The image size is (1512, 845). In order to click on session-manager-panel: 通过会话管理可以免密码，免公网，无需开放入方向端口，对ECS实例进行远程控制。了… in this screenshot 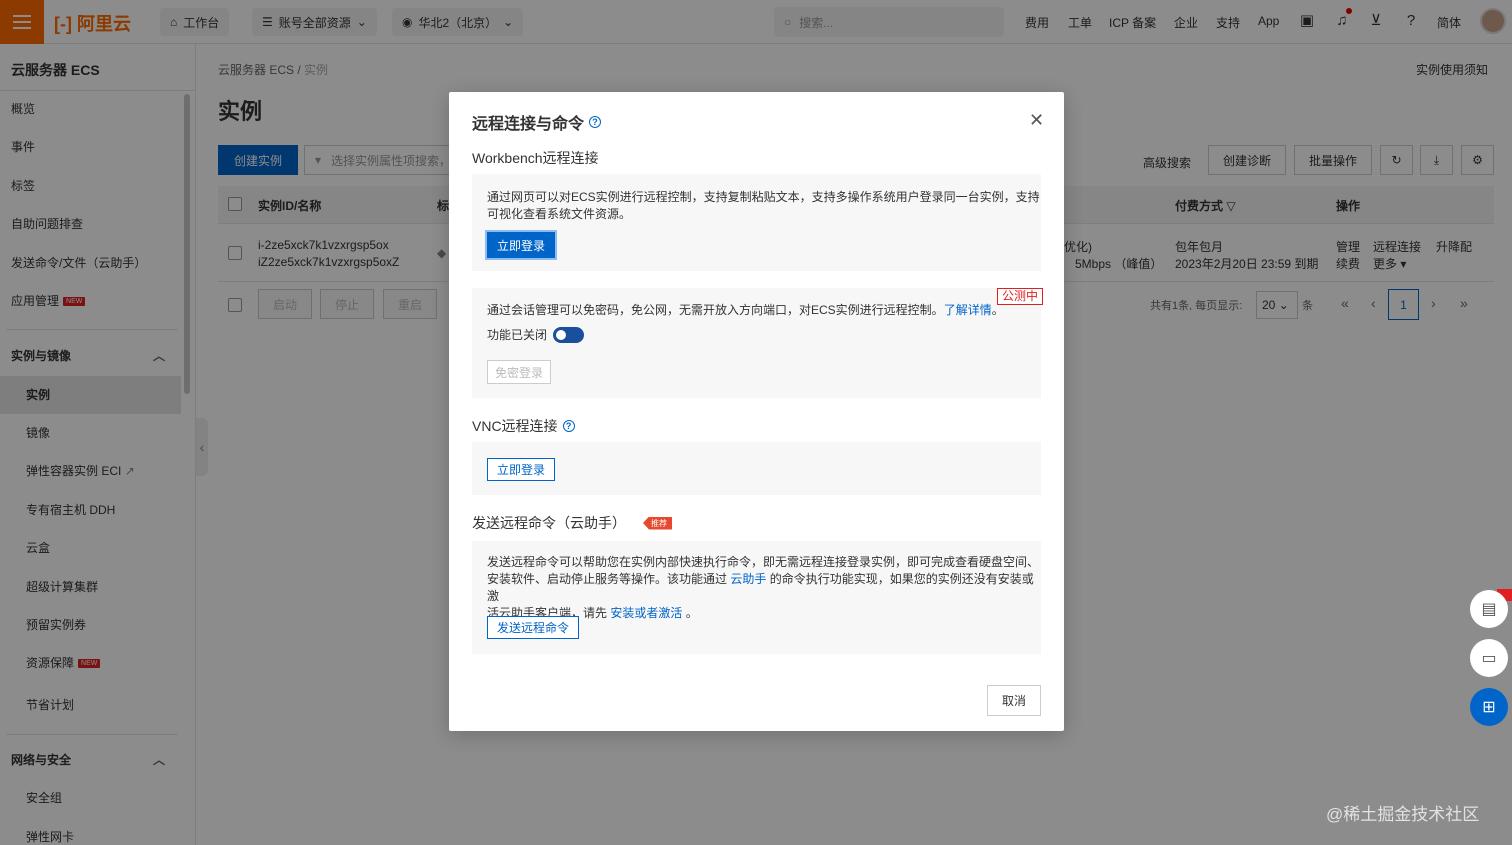, I will do `click(756, 343)`.